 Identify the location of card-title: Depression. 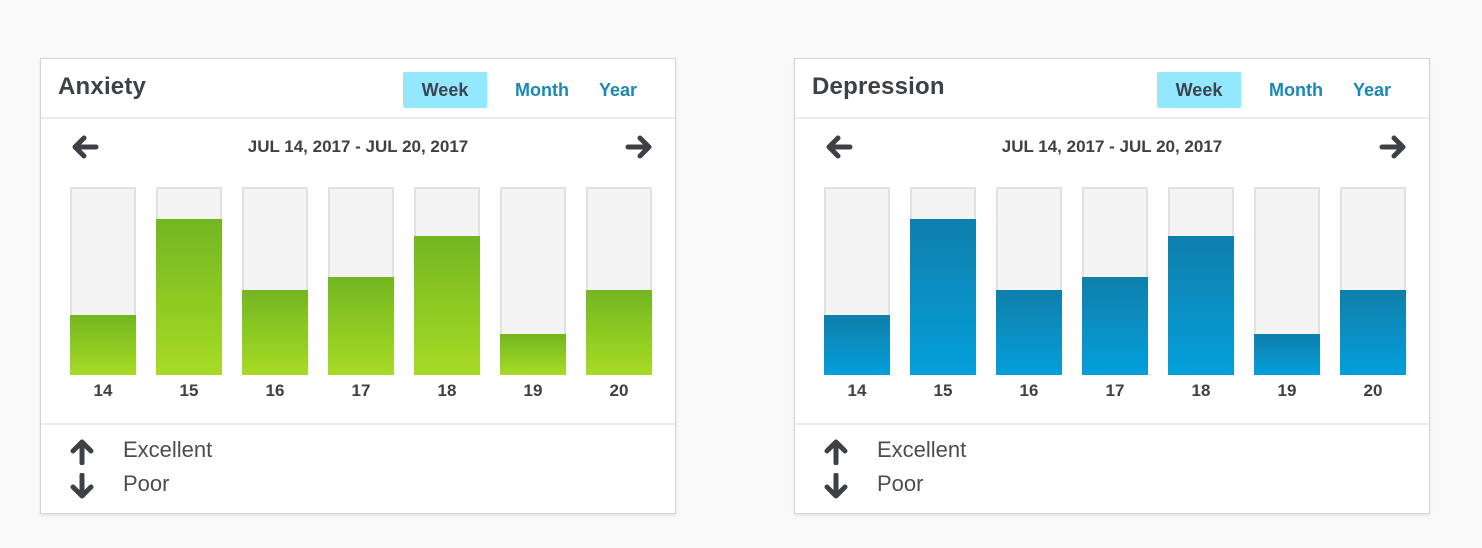
(878, 86).